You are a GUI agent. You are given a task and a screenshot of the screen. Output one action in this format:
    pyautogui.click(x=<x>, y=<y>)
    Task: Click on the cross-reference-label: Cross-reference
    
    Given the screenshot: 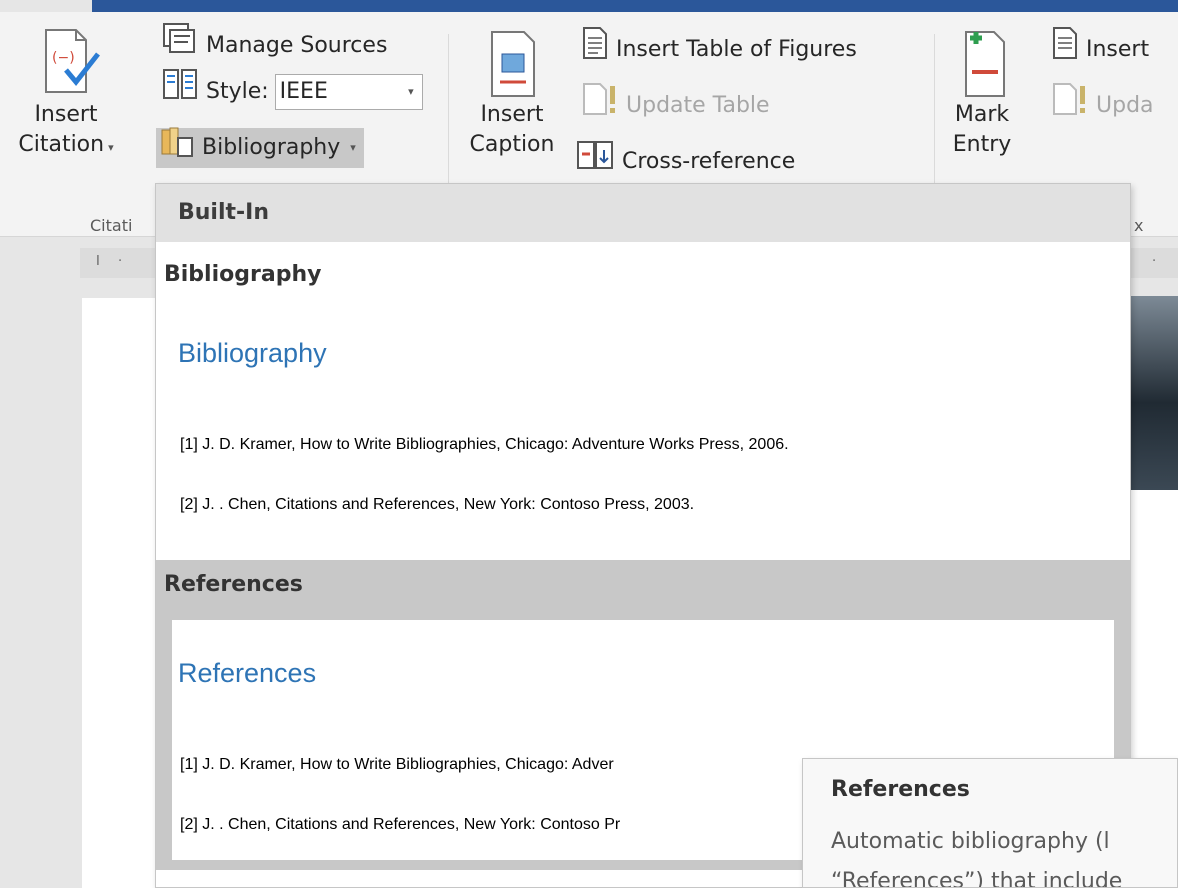 What is the action you would take?
    pyautogui.click(x=709, y=161)
    